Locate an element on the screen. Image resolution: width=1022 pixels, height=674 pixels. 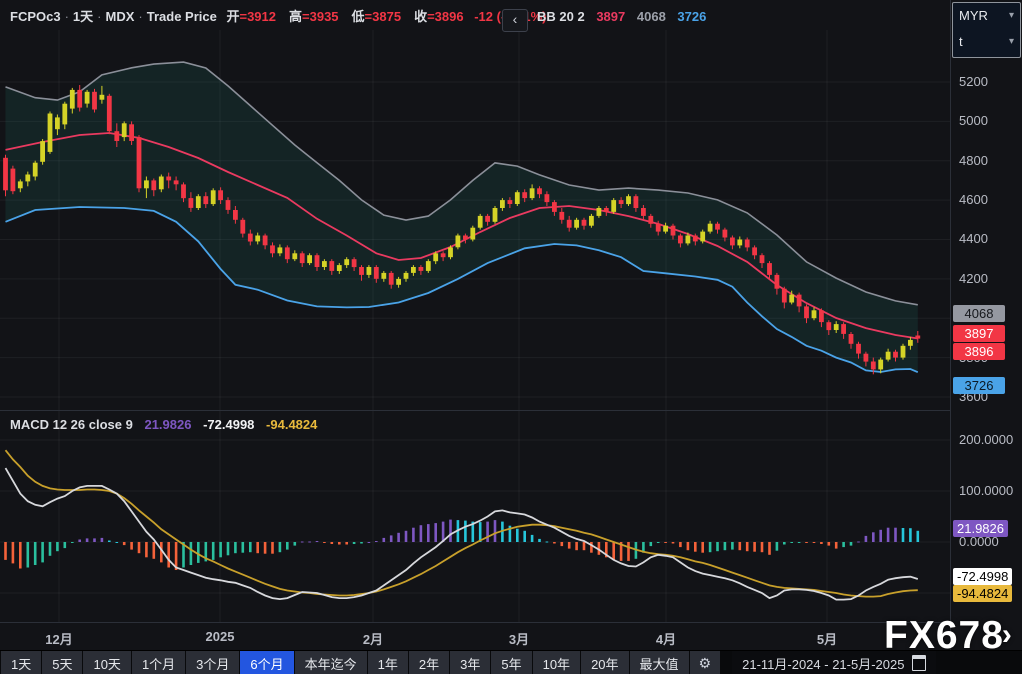
date-range-picker: 21-11月-2024 - 21-5月-2025 is located at coordinates (834, 662).